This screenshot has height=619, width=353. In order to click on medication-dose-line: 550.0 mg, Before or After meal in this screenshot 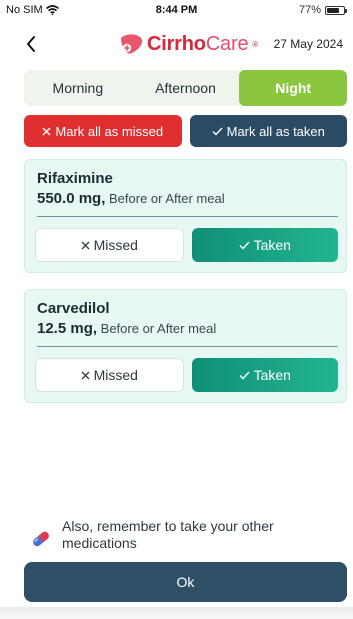, I will do `click(131, 198)`.